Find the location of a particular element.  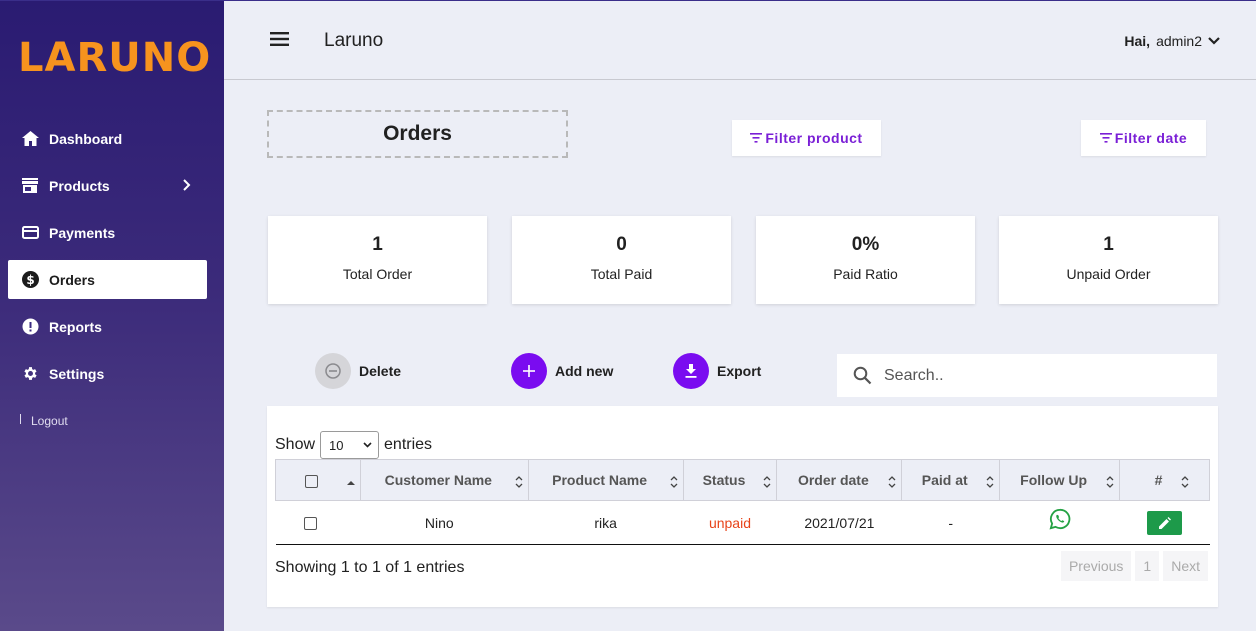

user-menu: Hai, admin2 is located at coordinates (1172, 41).